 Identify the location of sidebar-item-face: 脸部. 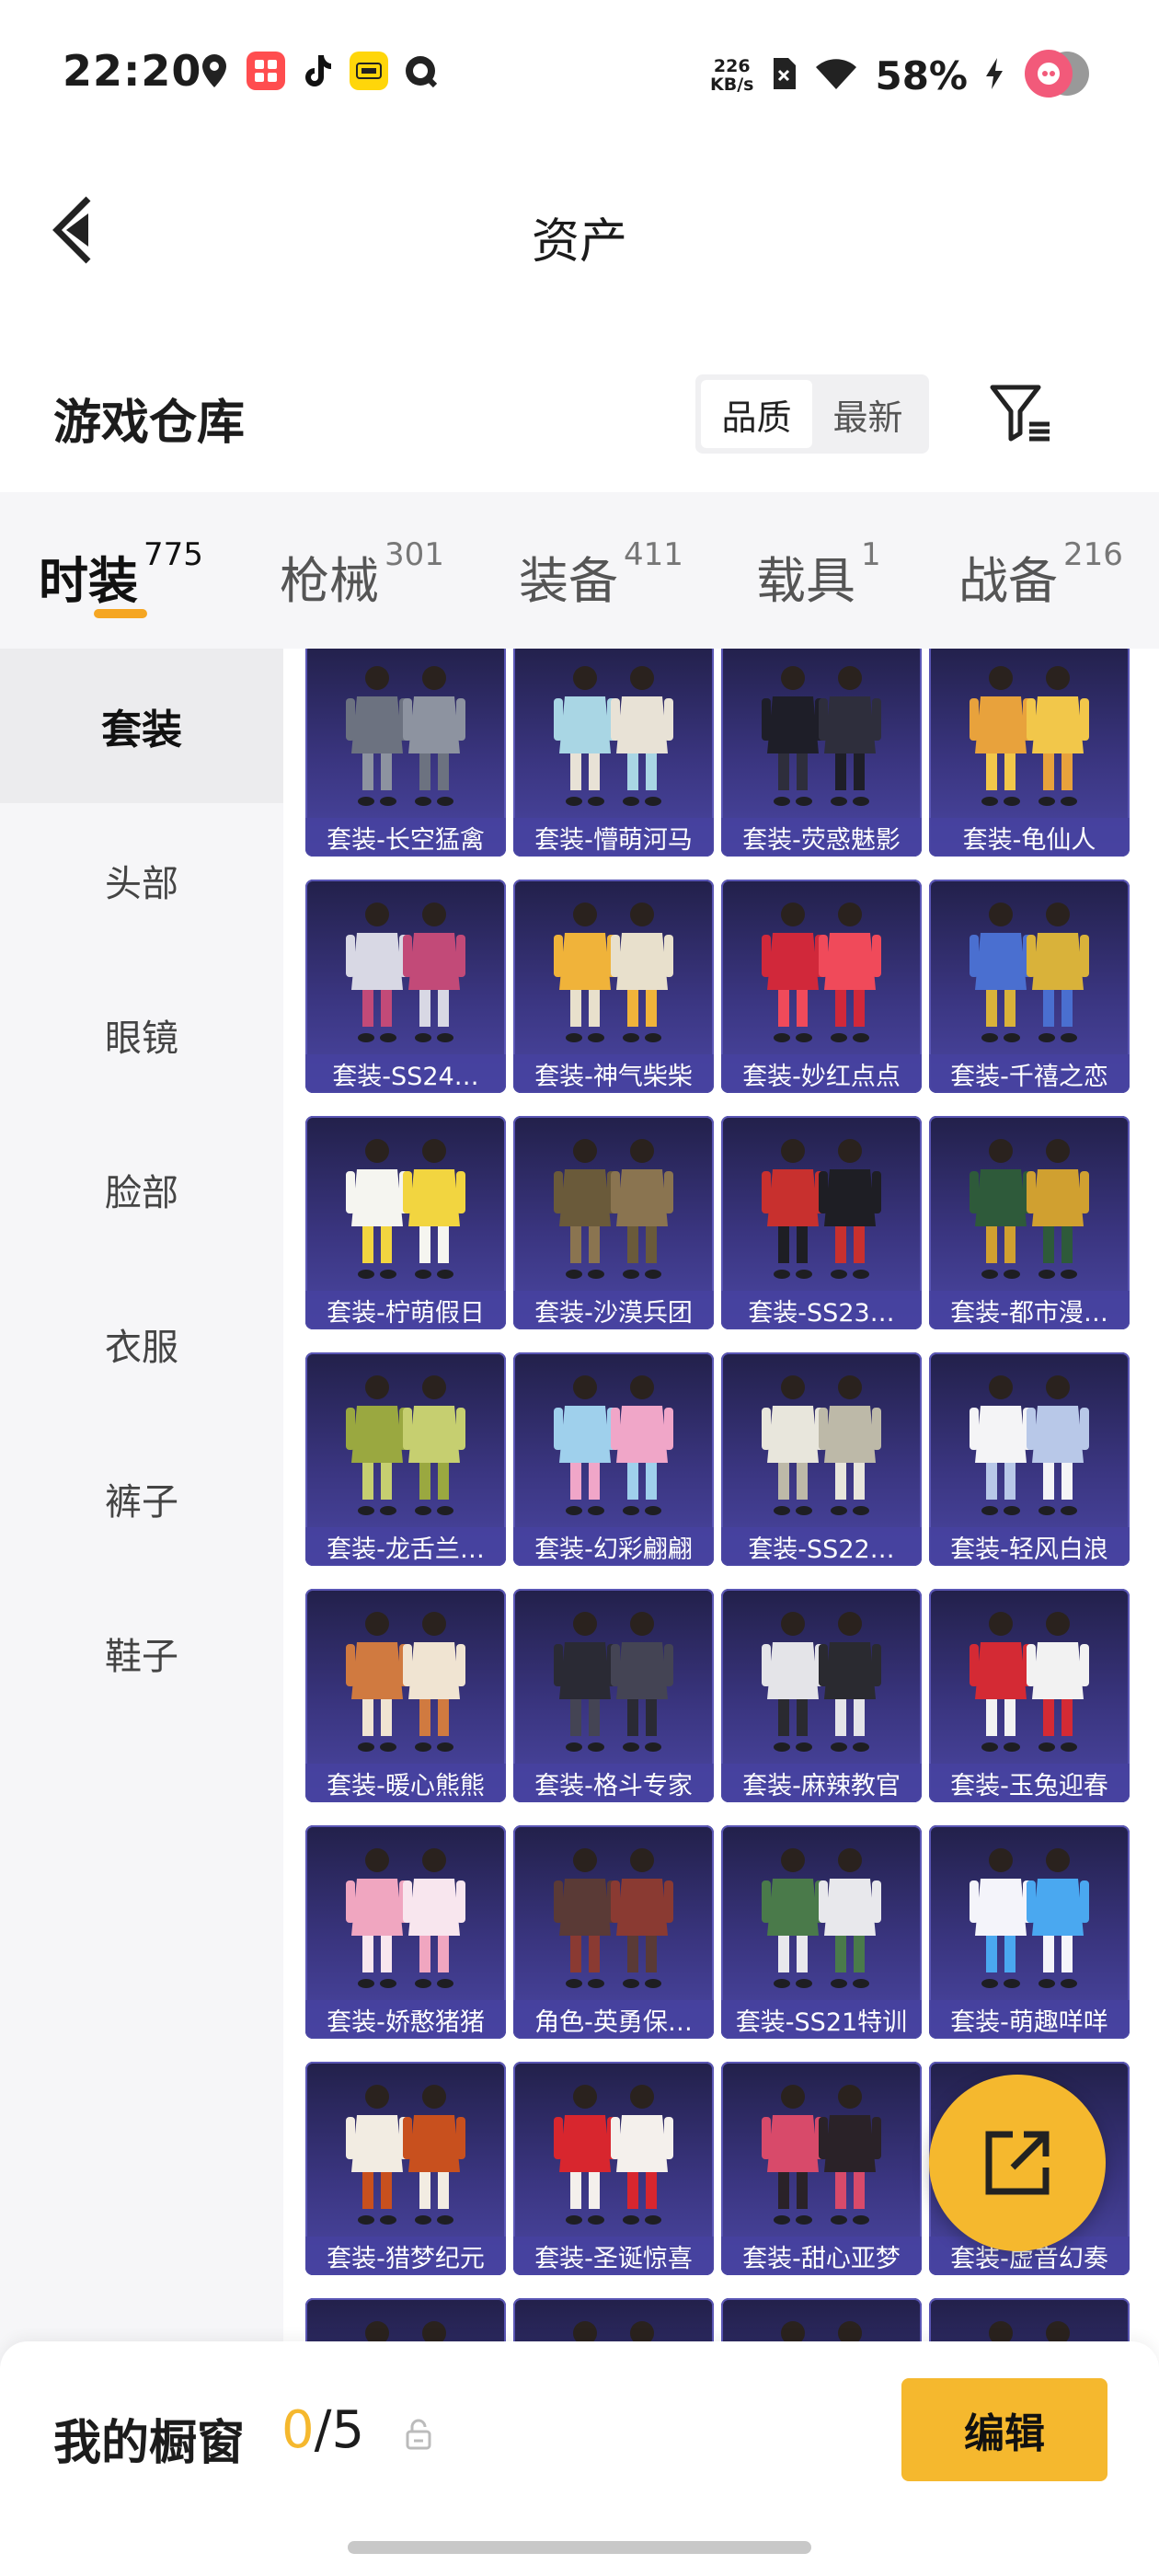
(141, 1189).